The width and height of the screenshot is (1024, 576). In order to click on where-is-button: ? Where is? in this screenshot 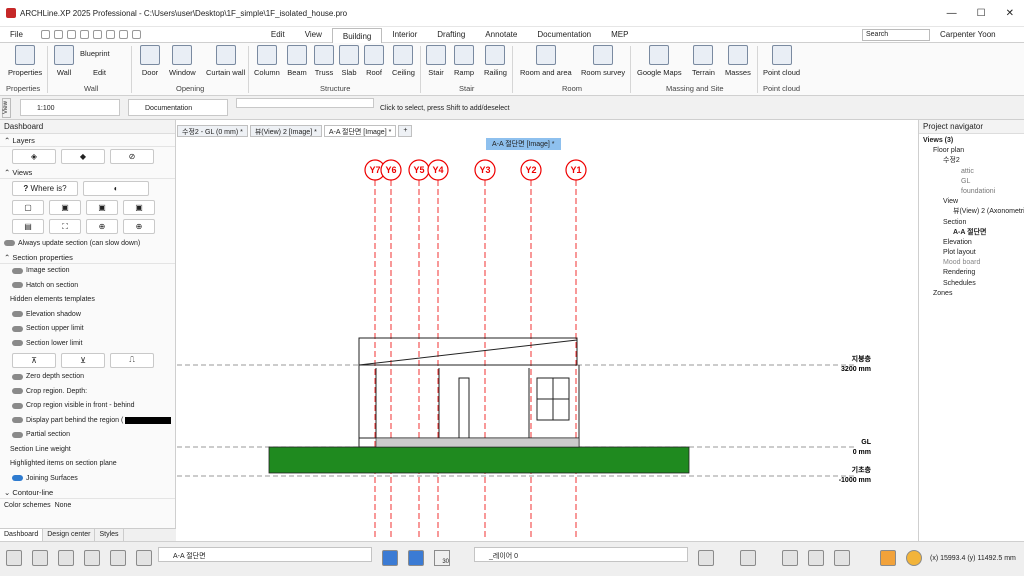, I will do `click(45, 188)`.